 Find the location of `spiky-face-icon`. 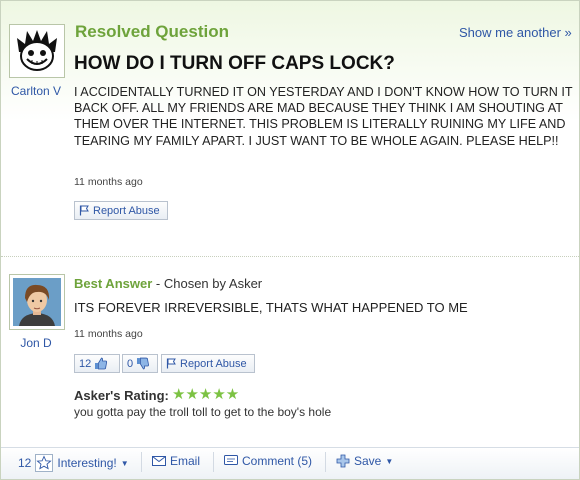

spiky-face-icon is located at coordinates (37, 50).